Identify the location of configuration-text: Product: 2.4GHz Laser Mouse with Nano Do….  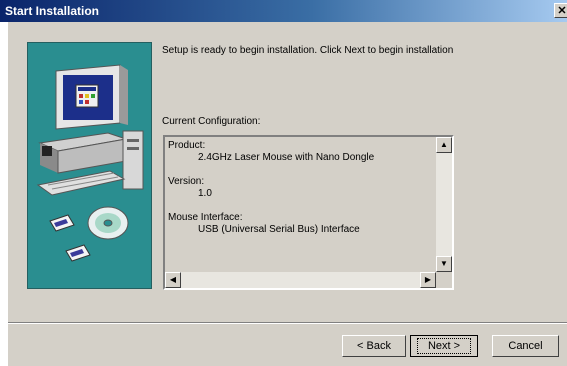
(271, 188).